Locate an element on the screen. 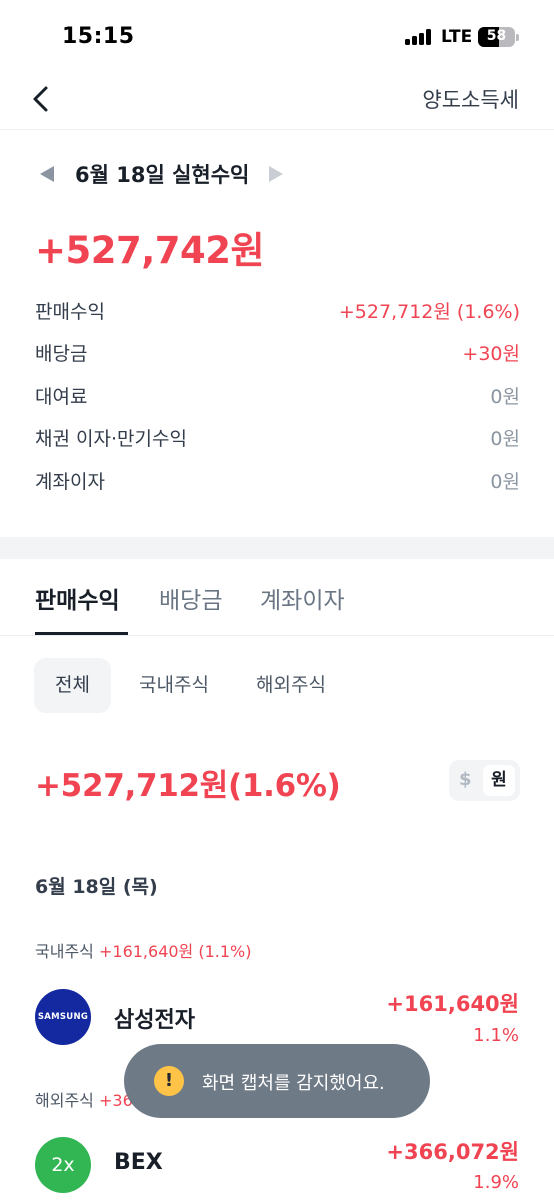 The image size is (554, 1200). stock-profit: +366,072원 is located at coordinates (452, 1152).